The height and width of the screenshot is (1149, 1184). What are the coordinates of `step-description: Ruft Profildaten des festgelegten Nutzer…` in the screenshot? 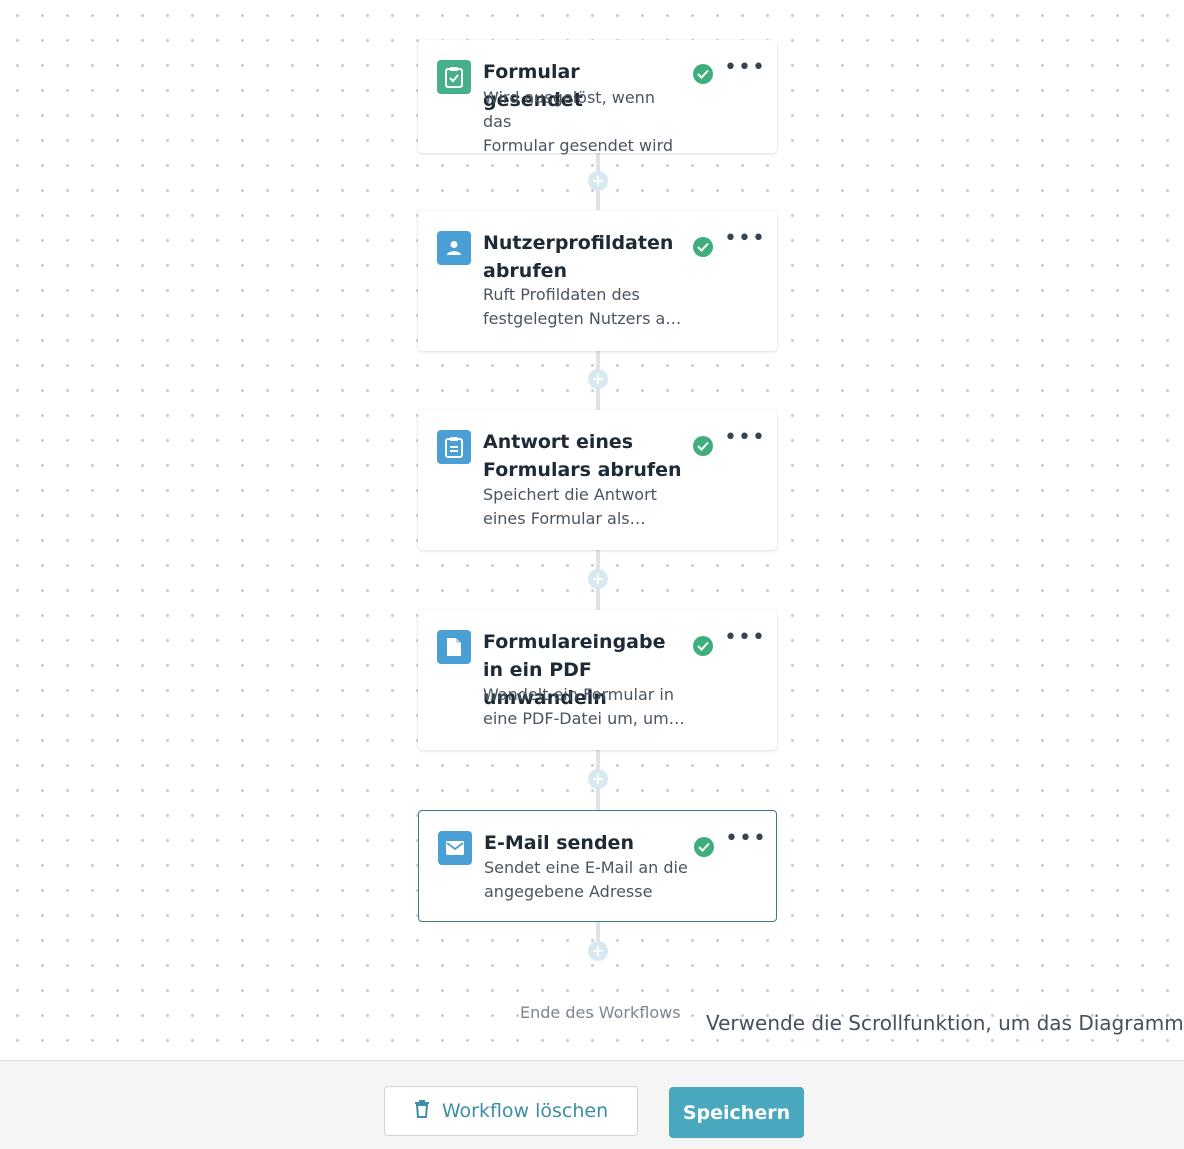 It's located at (582, 306).